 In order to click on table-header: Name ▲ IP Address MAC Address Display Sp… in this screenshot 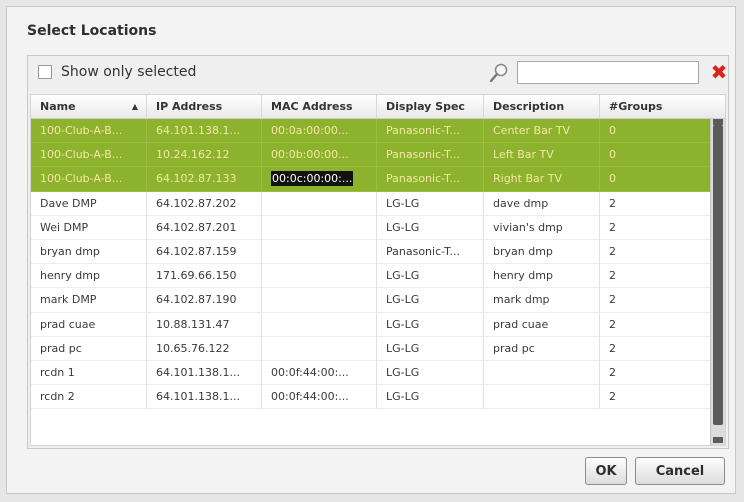, I will do `click(371, 107)`.